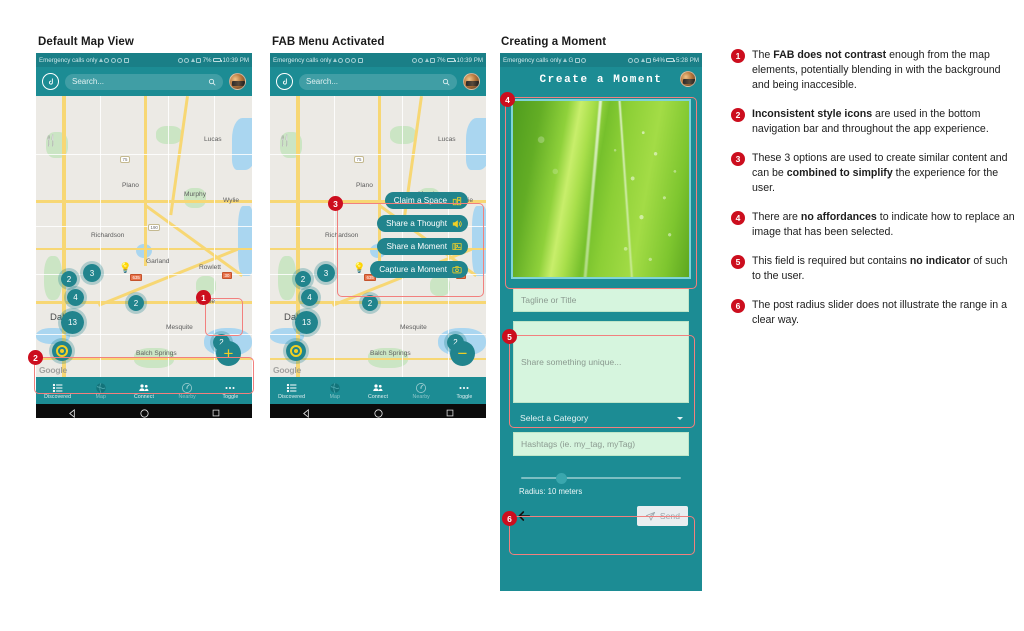 The width and height of the screenshot is (1024, 631). I want to click on tagline-input: Tagline or Title, so click(601, 300).